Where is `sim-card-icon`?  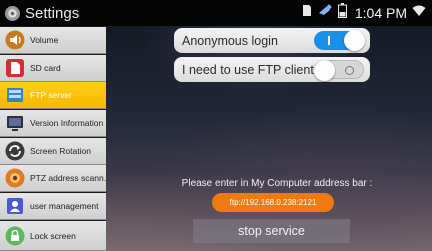 sim-card-icon is located at coordinates (307, 13).